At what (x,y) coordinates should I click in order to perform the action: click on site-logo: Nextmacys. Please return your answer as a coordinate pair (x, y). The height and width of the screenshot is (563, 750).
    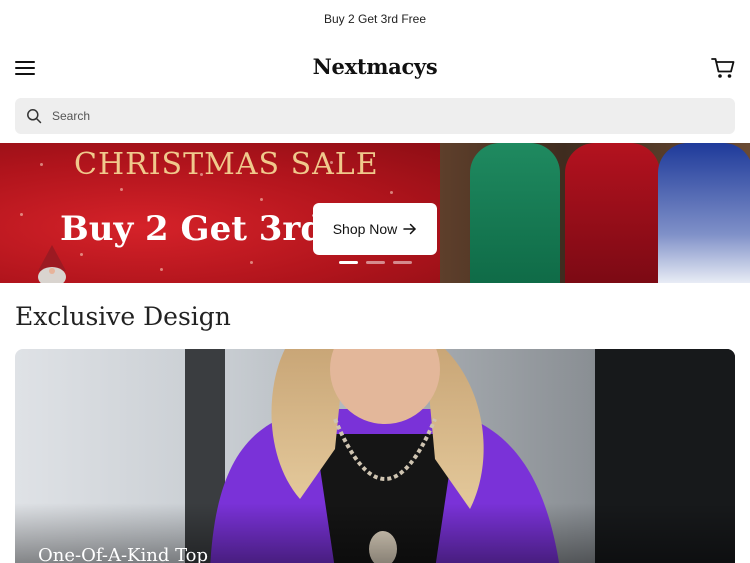
    Looking at the image, I should click on (375, 66).